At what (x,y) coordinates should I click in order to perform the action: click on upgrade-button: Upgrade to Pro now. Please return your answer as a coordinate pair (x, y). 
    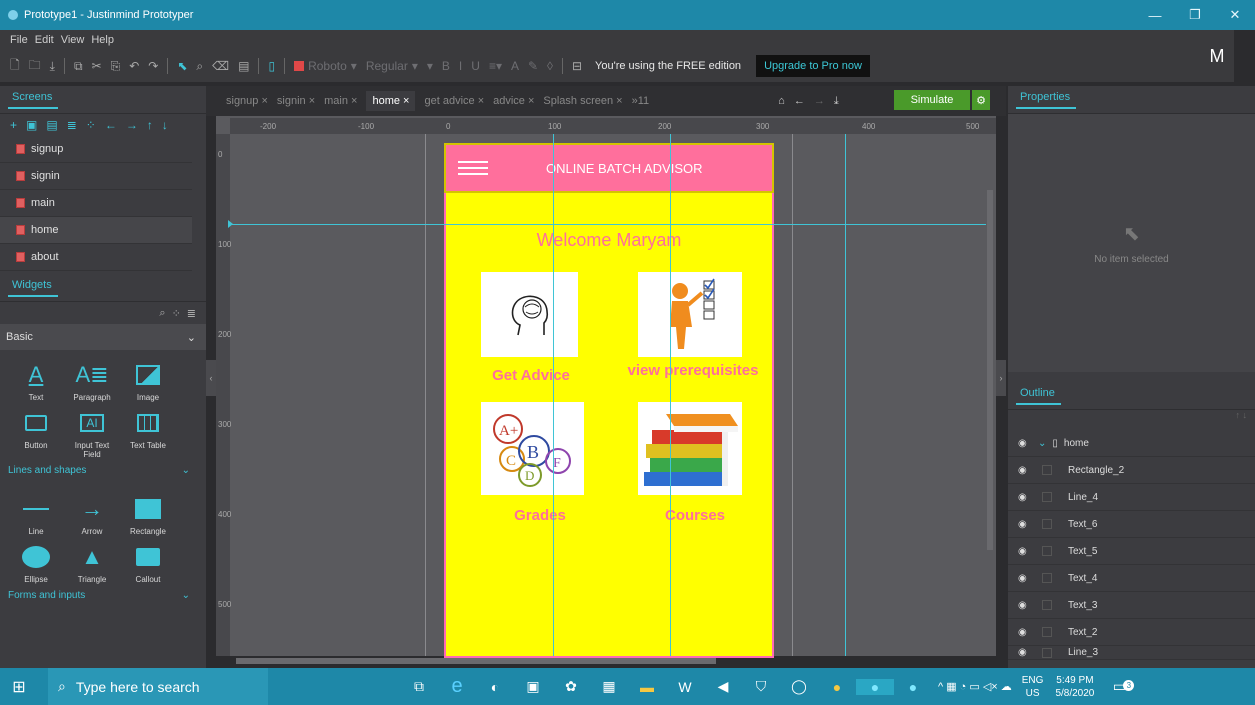
    Looking at the image, I should click on (813, 66).